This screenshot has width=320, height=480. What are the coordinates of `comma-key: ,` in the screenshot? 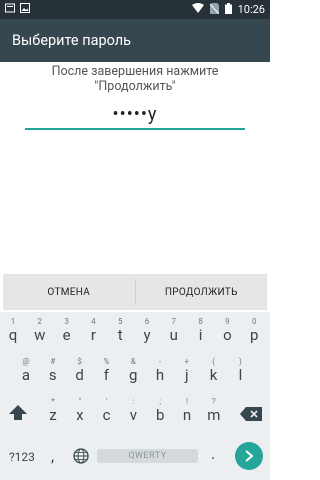 It's located at (52, 455).